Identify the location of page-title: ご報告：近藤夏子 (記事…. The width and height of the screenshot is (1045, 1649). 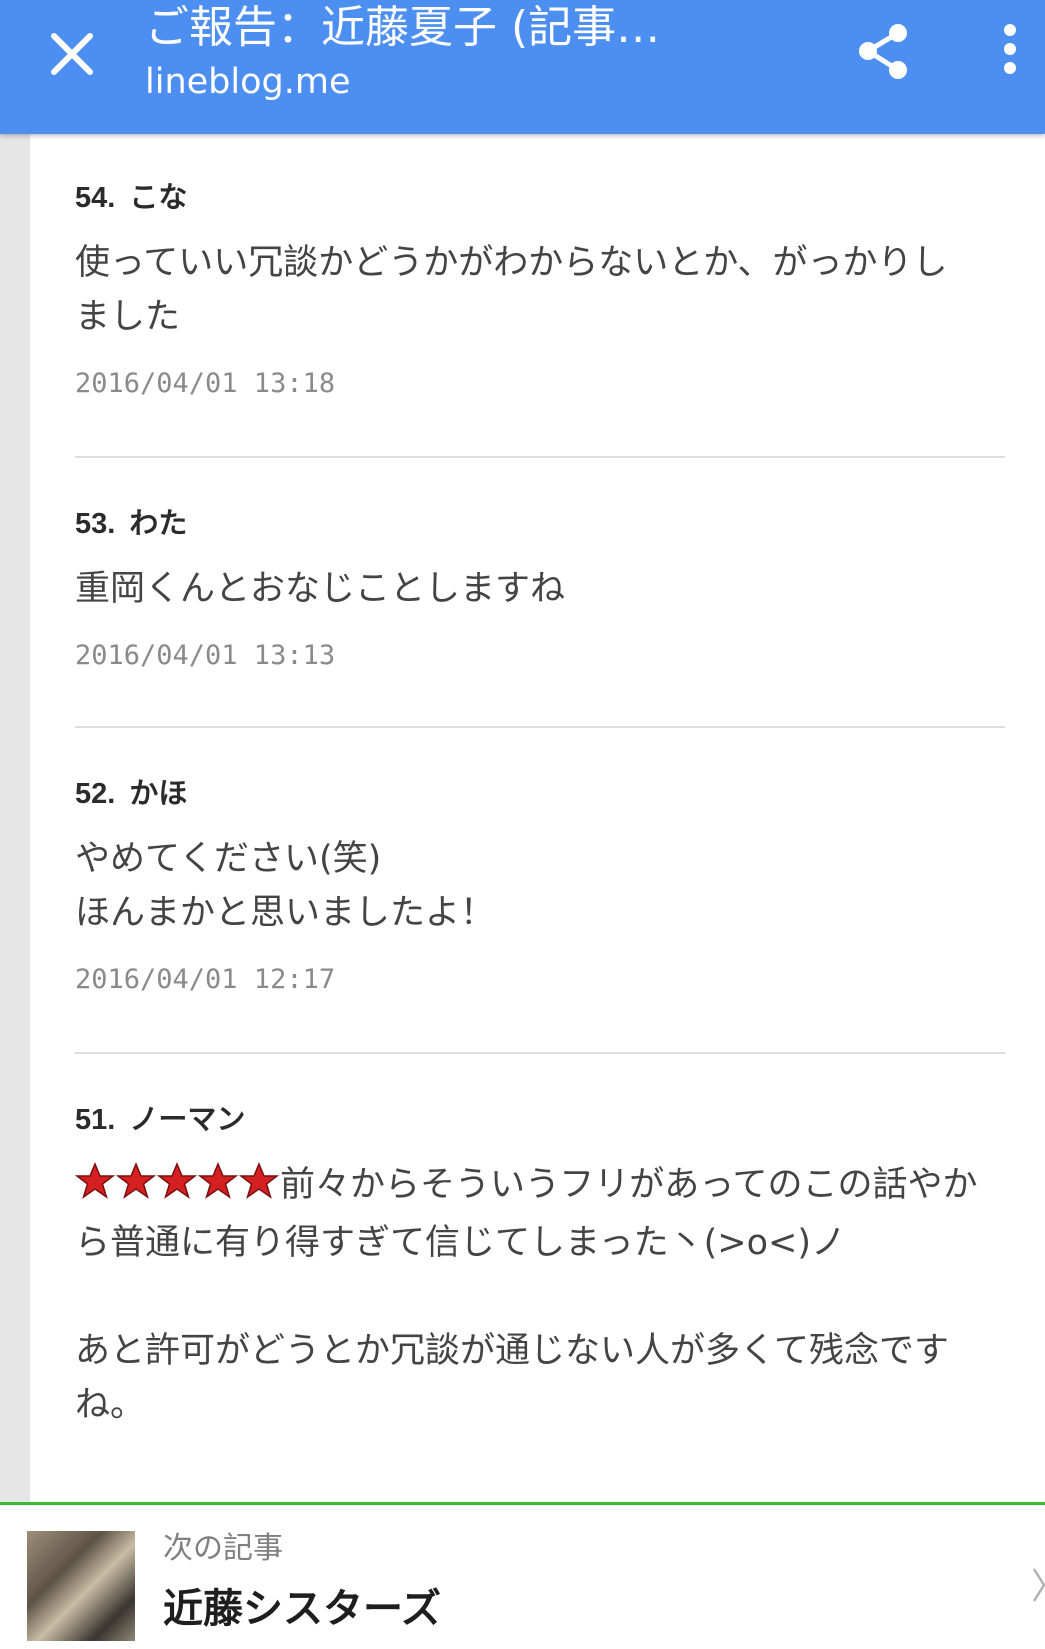
(403, 27).